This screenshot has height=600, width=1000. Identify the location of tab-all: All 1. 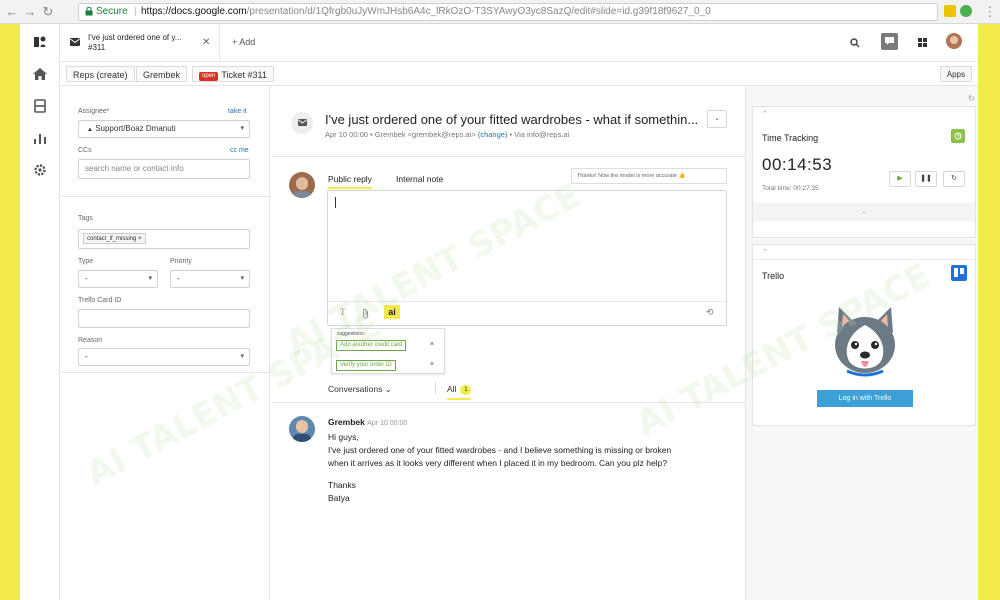
(459, 392).